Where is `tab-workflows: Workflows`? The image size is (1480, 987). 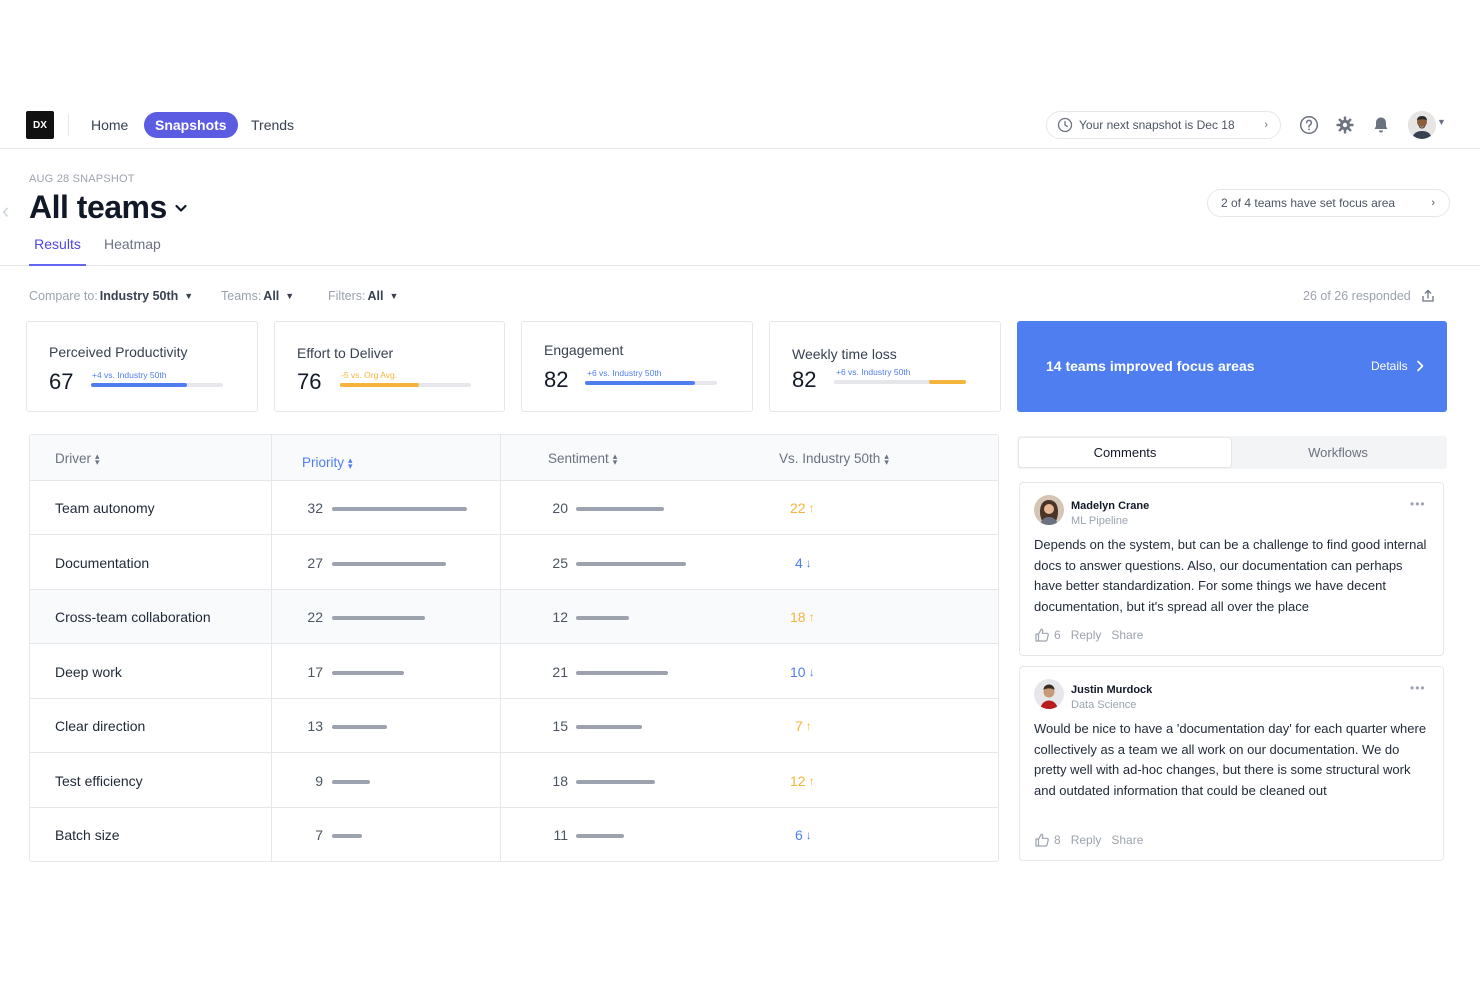 tab-workflows: Workflows is located at coordinates (1338, 452).